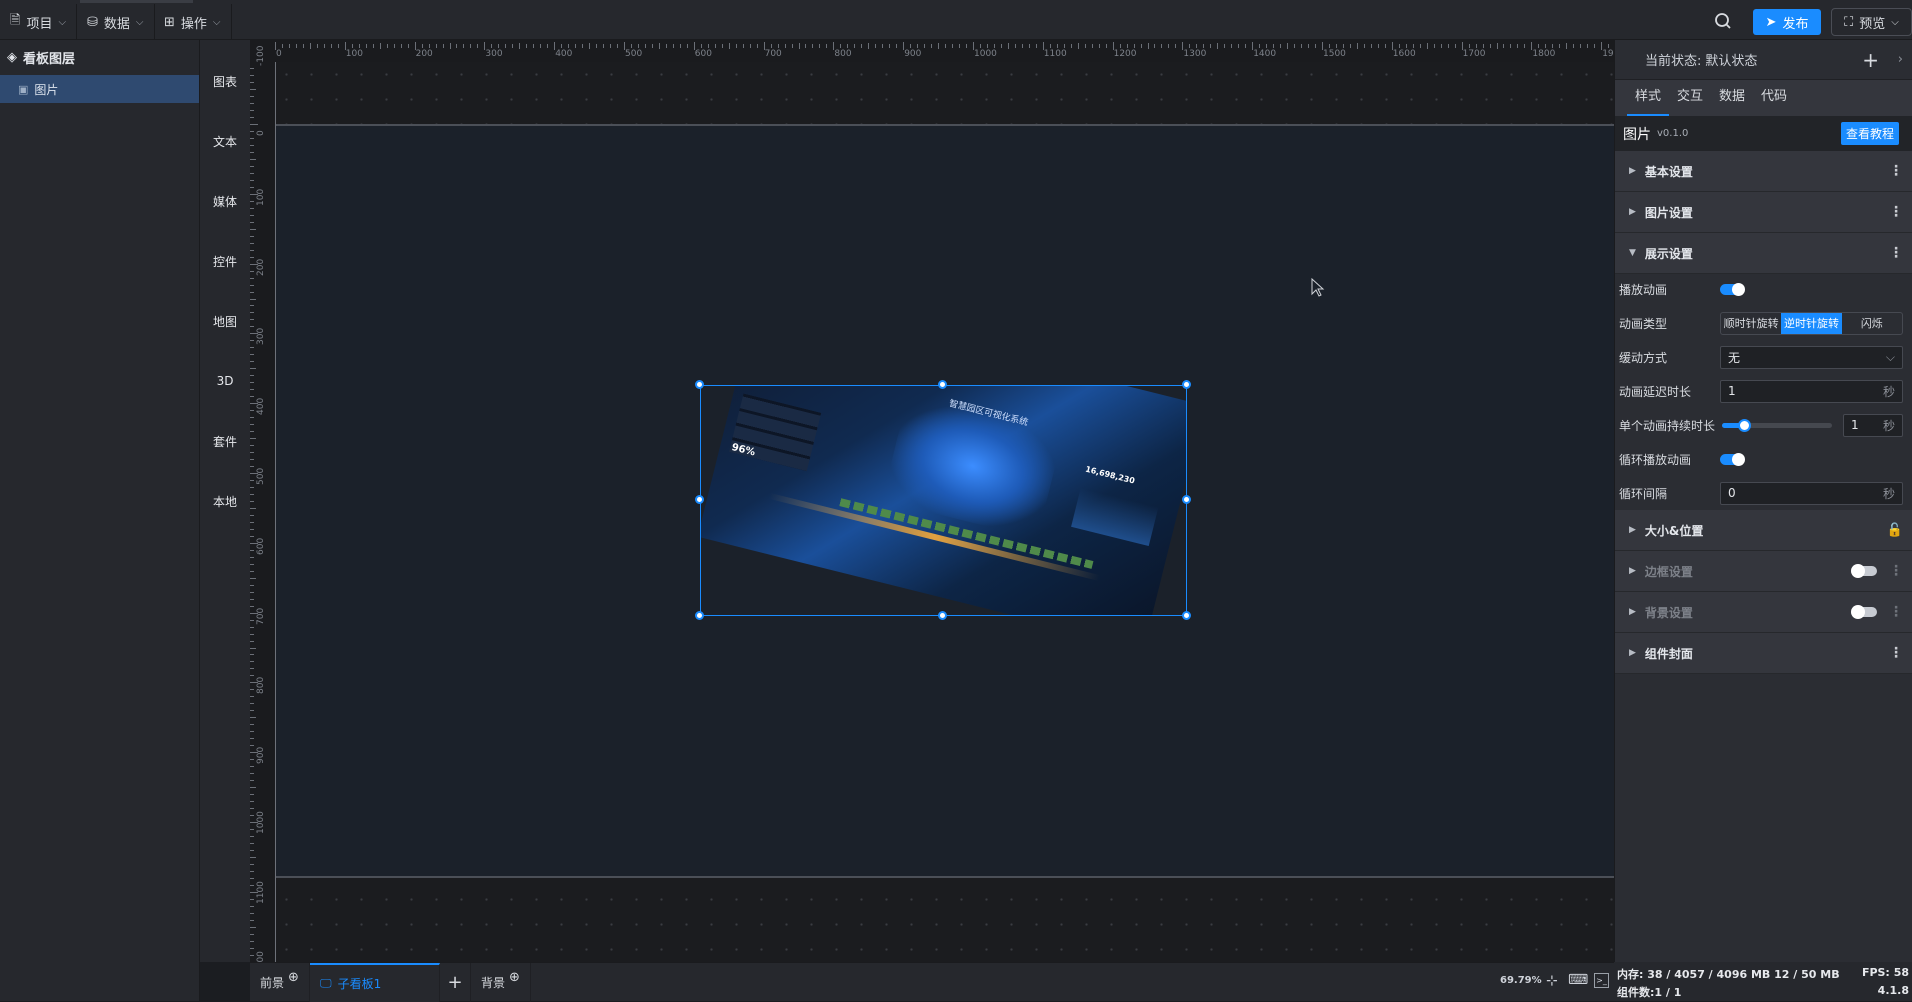  What do you see at coordinates (1543, 54) in the screenshot?
I see `ruler-label: 1800` at bounding box center [1543, 54].